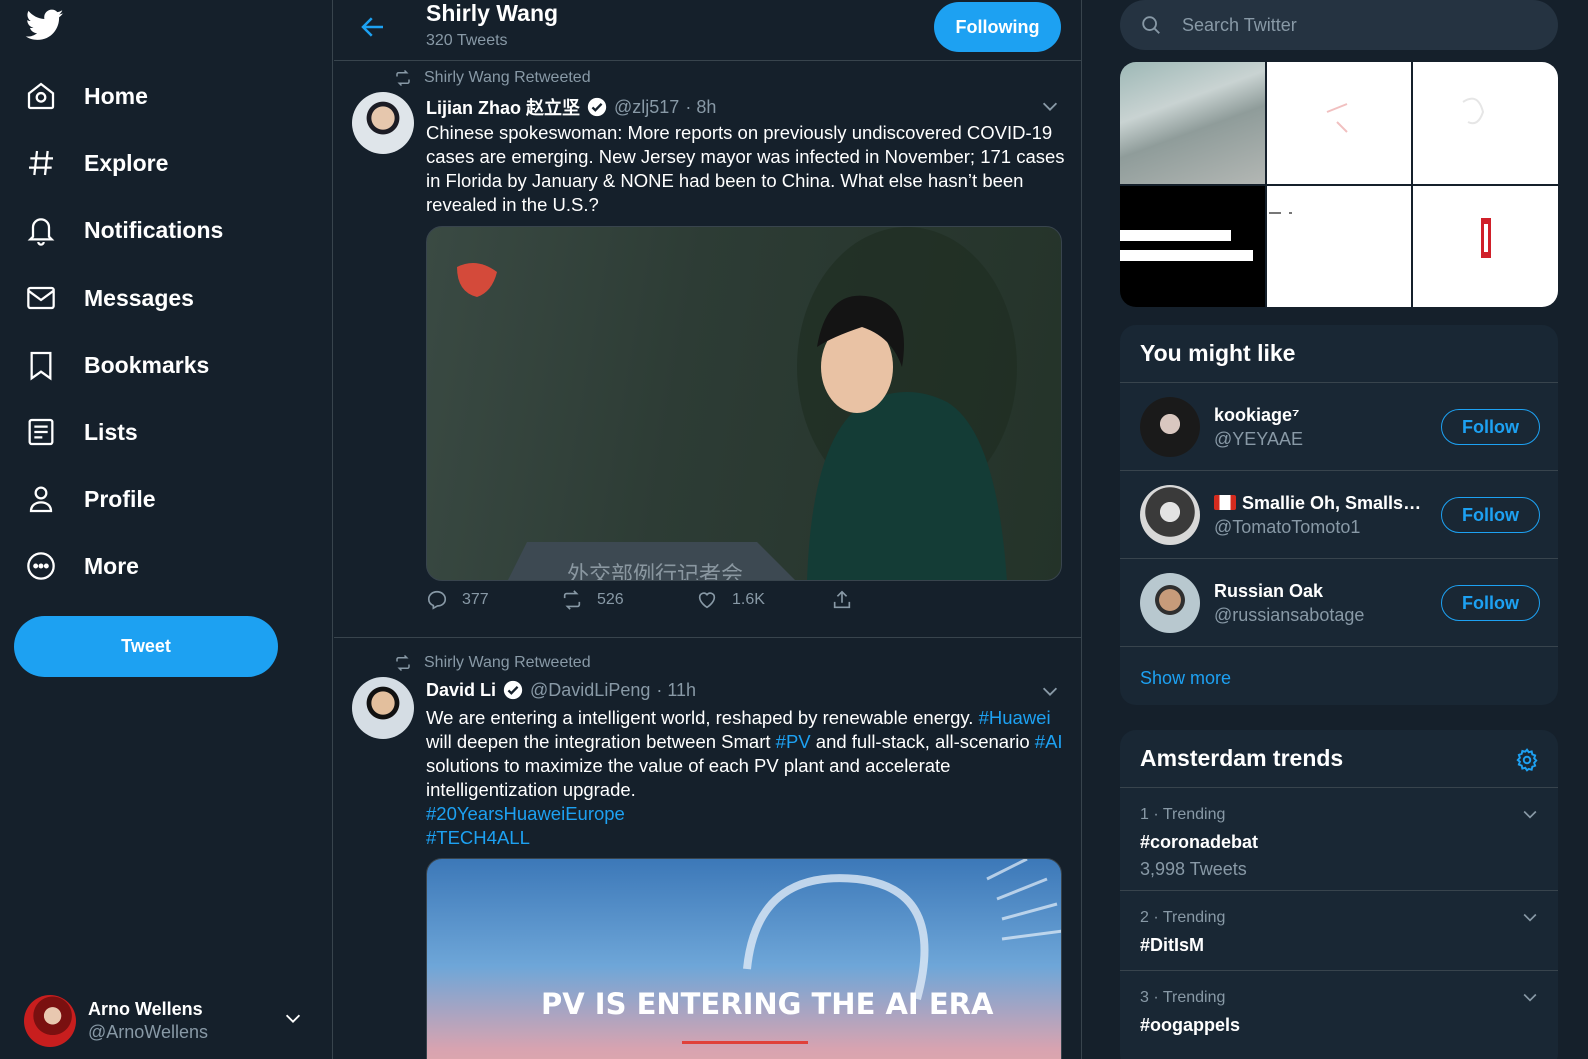 The width and height of the screenshot is (1588, 1059). Describe the element at coordinates (478, 837) in the screenshot. I see `hashtag-link: #TECH4ALL` at that location.